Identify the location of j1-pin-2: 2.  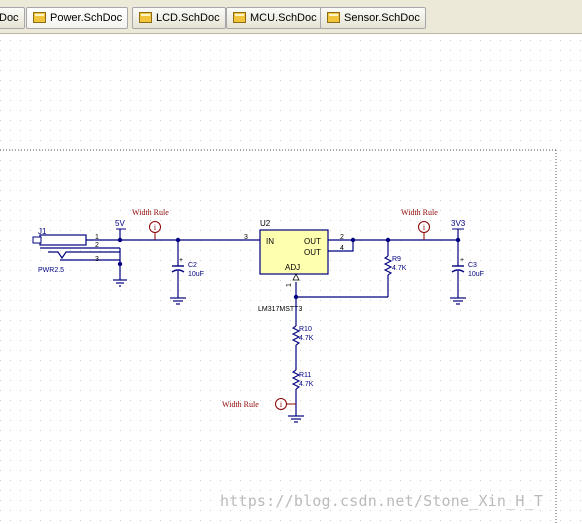
(97, 245).